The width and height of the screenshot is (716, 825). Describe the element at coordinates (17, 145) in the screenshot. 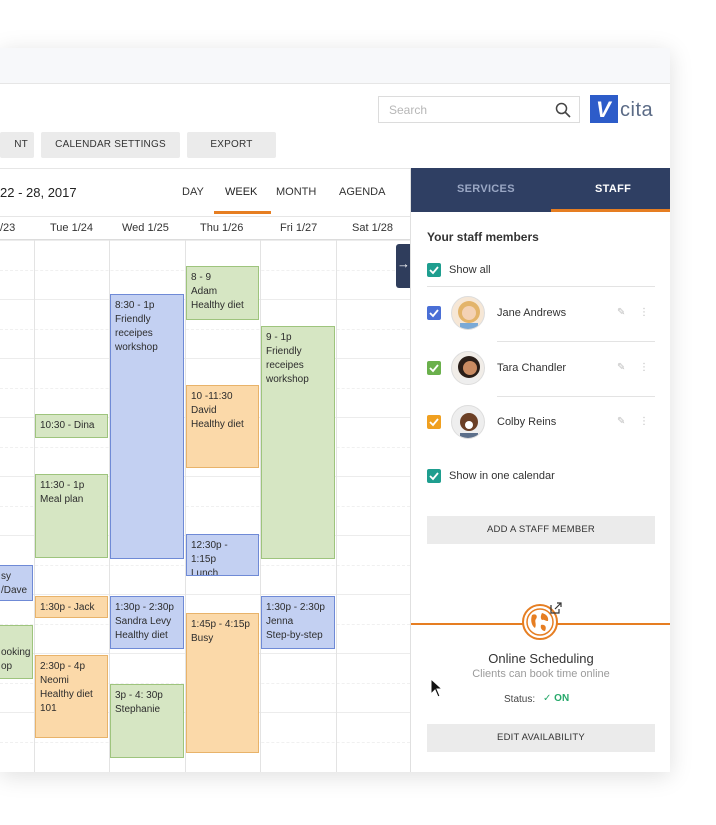

I see `toolbar-left-button: NT` at that location.